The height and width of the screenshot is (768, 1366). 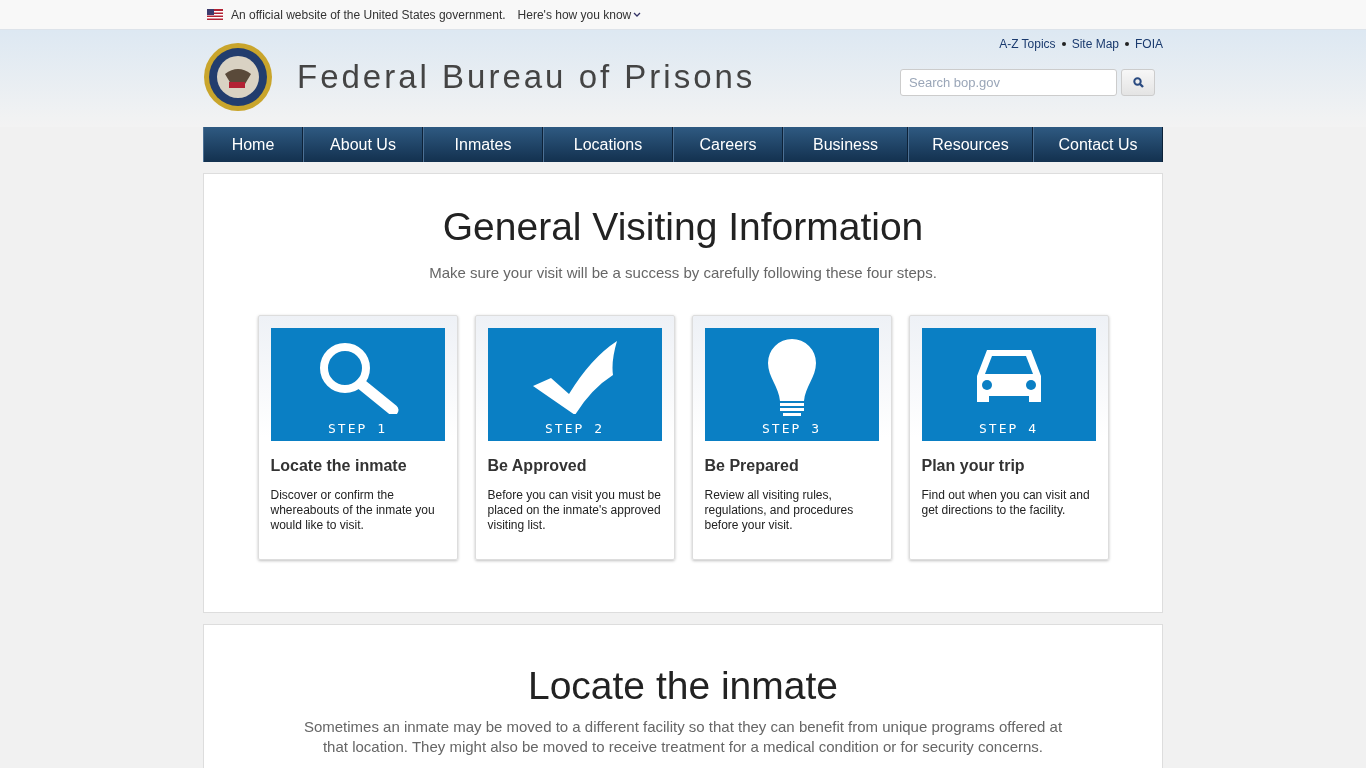 What do you see at coordinates (1006, 502) in the screenshot?
I see `step-description: Find out when you can visit and get directions to the facility.` at bounding box center [1006, 502].